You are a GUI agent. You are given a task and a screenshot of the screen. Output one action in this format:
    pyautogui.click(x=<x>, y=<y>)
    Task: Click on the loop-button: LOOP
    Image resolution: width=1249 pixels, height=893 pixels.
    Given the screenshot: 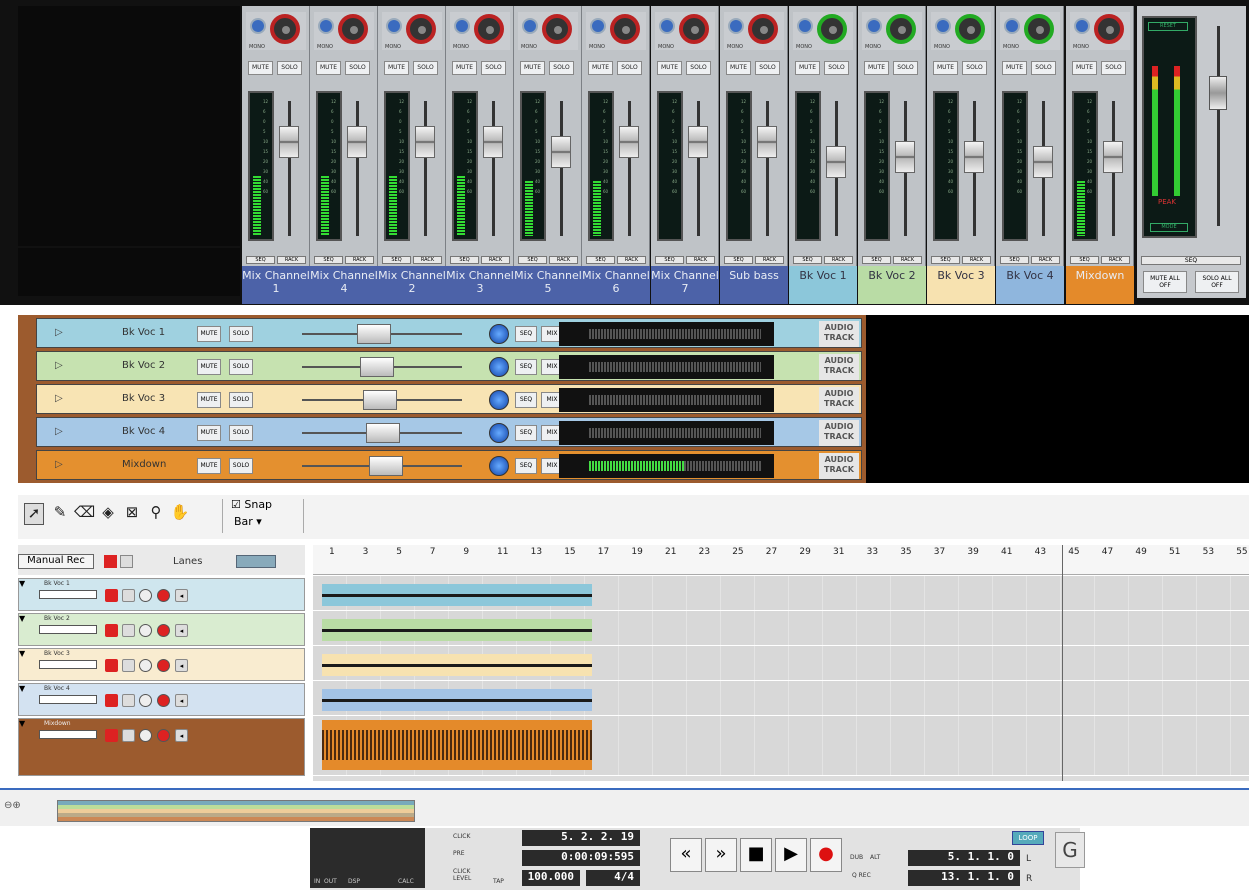 What is the action you would take?
    pyautogui.click(x=1028, y=838)
    